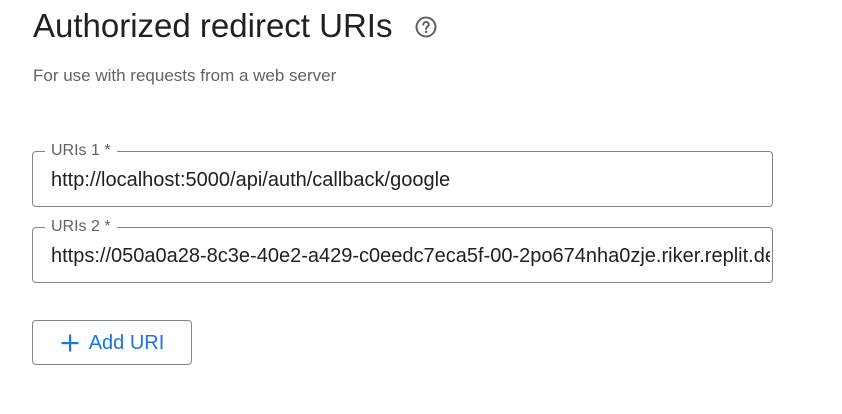  I want to click on plus-icon, so click(70, 343).